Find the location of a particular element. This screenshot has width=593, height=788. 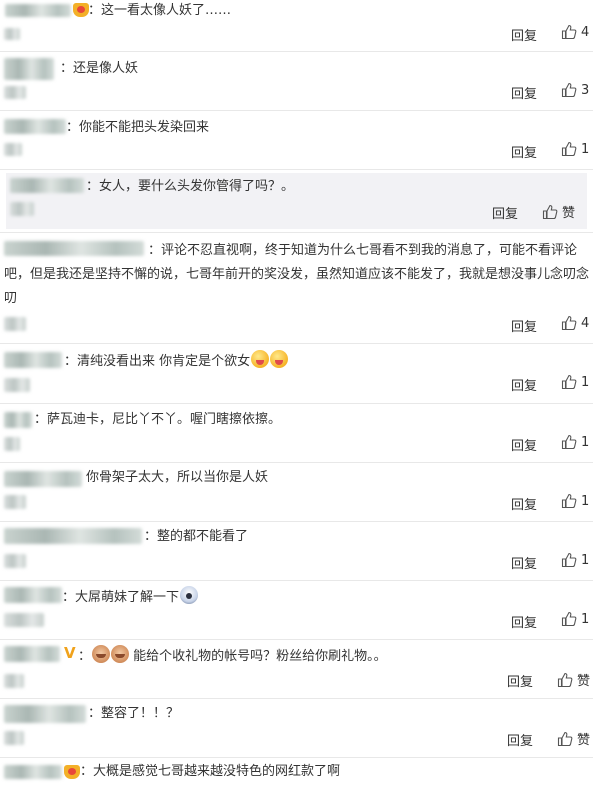

comment-item: ：这一看太像人妖了…… 回复 4 is located at coordinates (296, 26).